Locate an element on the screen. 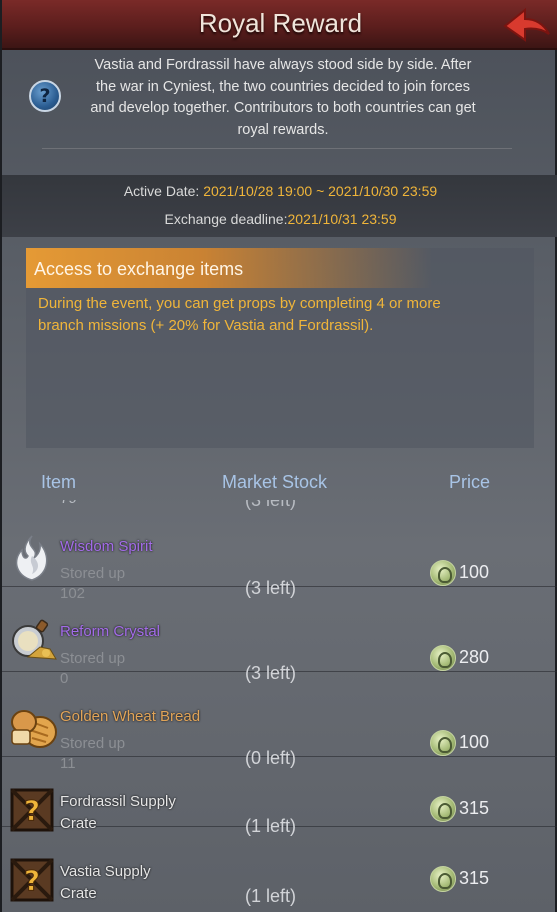 The image size is (557, 912). active-date-value: 2021/10/28 19:00 ~ 2021/10/30 23:59 is located at coordinates (320, 191).